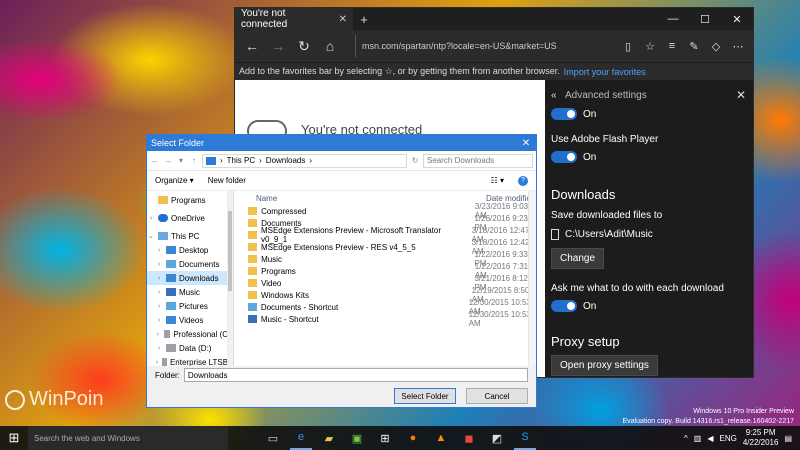 The width and height of the screenshot is (800, 450). I want to click on recent-dropdown-icon: ▾, so click(181, 160).